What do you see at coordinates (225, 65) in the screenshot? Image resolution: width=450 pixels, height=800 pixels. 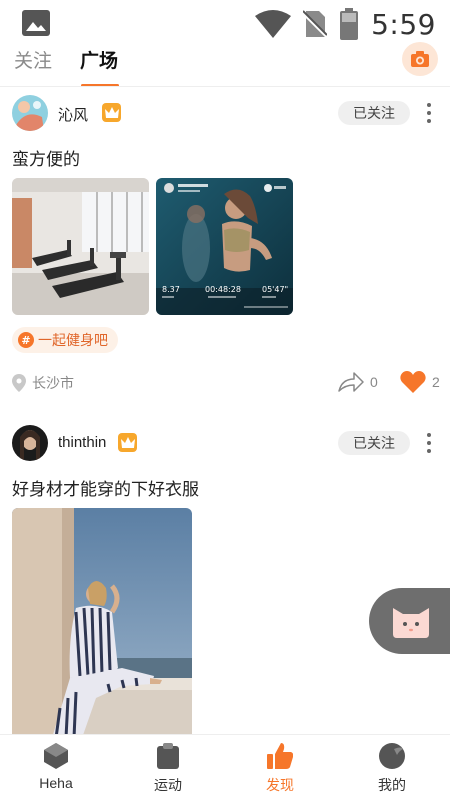 I see `top-tabs: 关注 广场` at bounding box center [225, 65].